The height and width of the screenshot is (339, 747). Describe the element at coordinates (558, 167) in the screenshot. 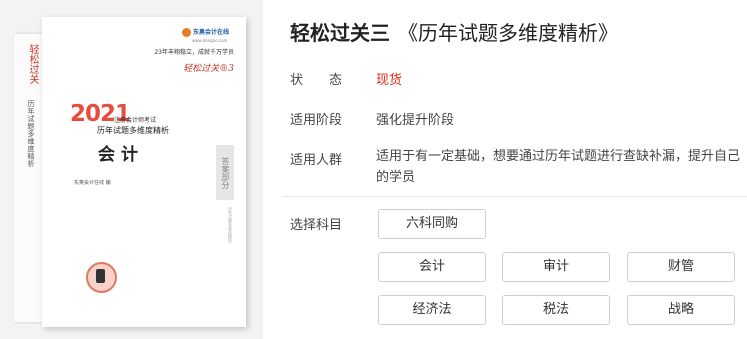

I see `audience-value: 适用于有一定基础，想要通过历年试题进行查缺补漏，提升自己的学员` at that location.